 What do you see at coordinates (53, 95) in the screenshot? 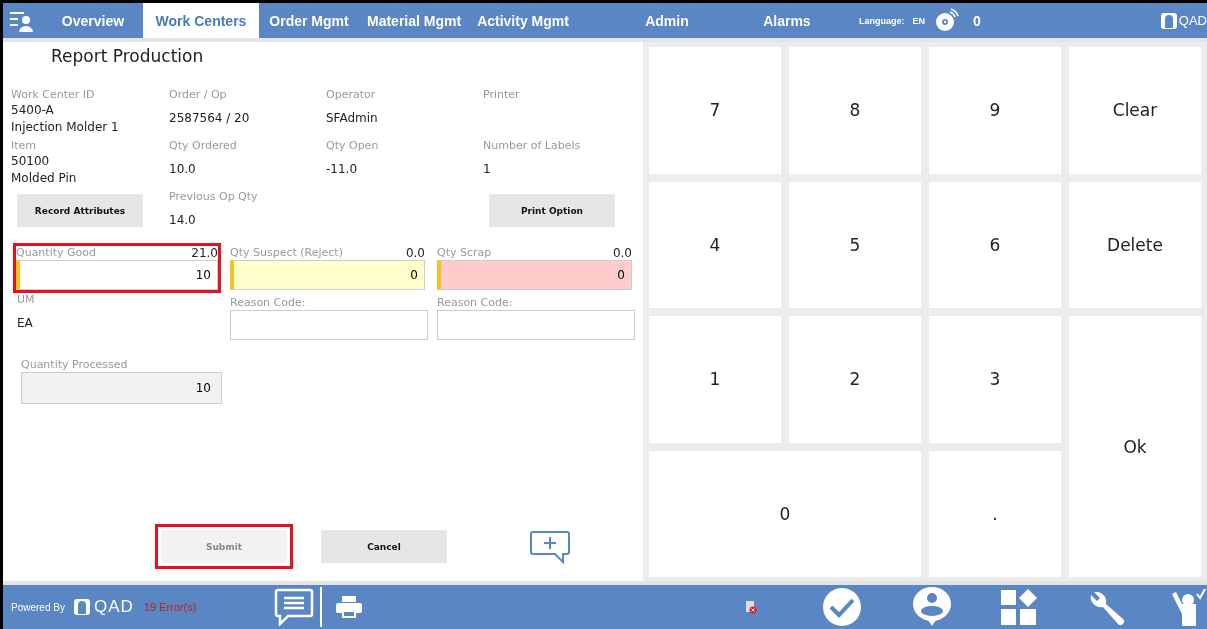
I see `field-label: Work Center ID` at bounding box center [53, 95].